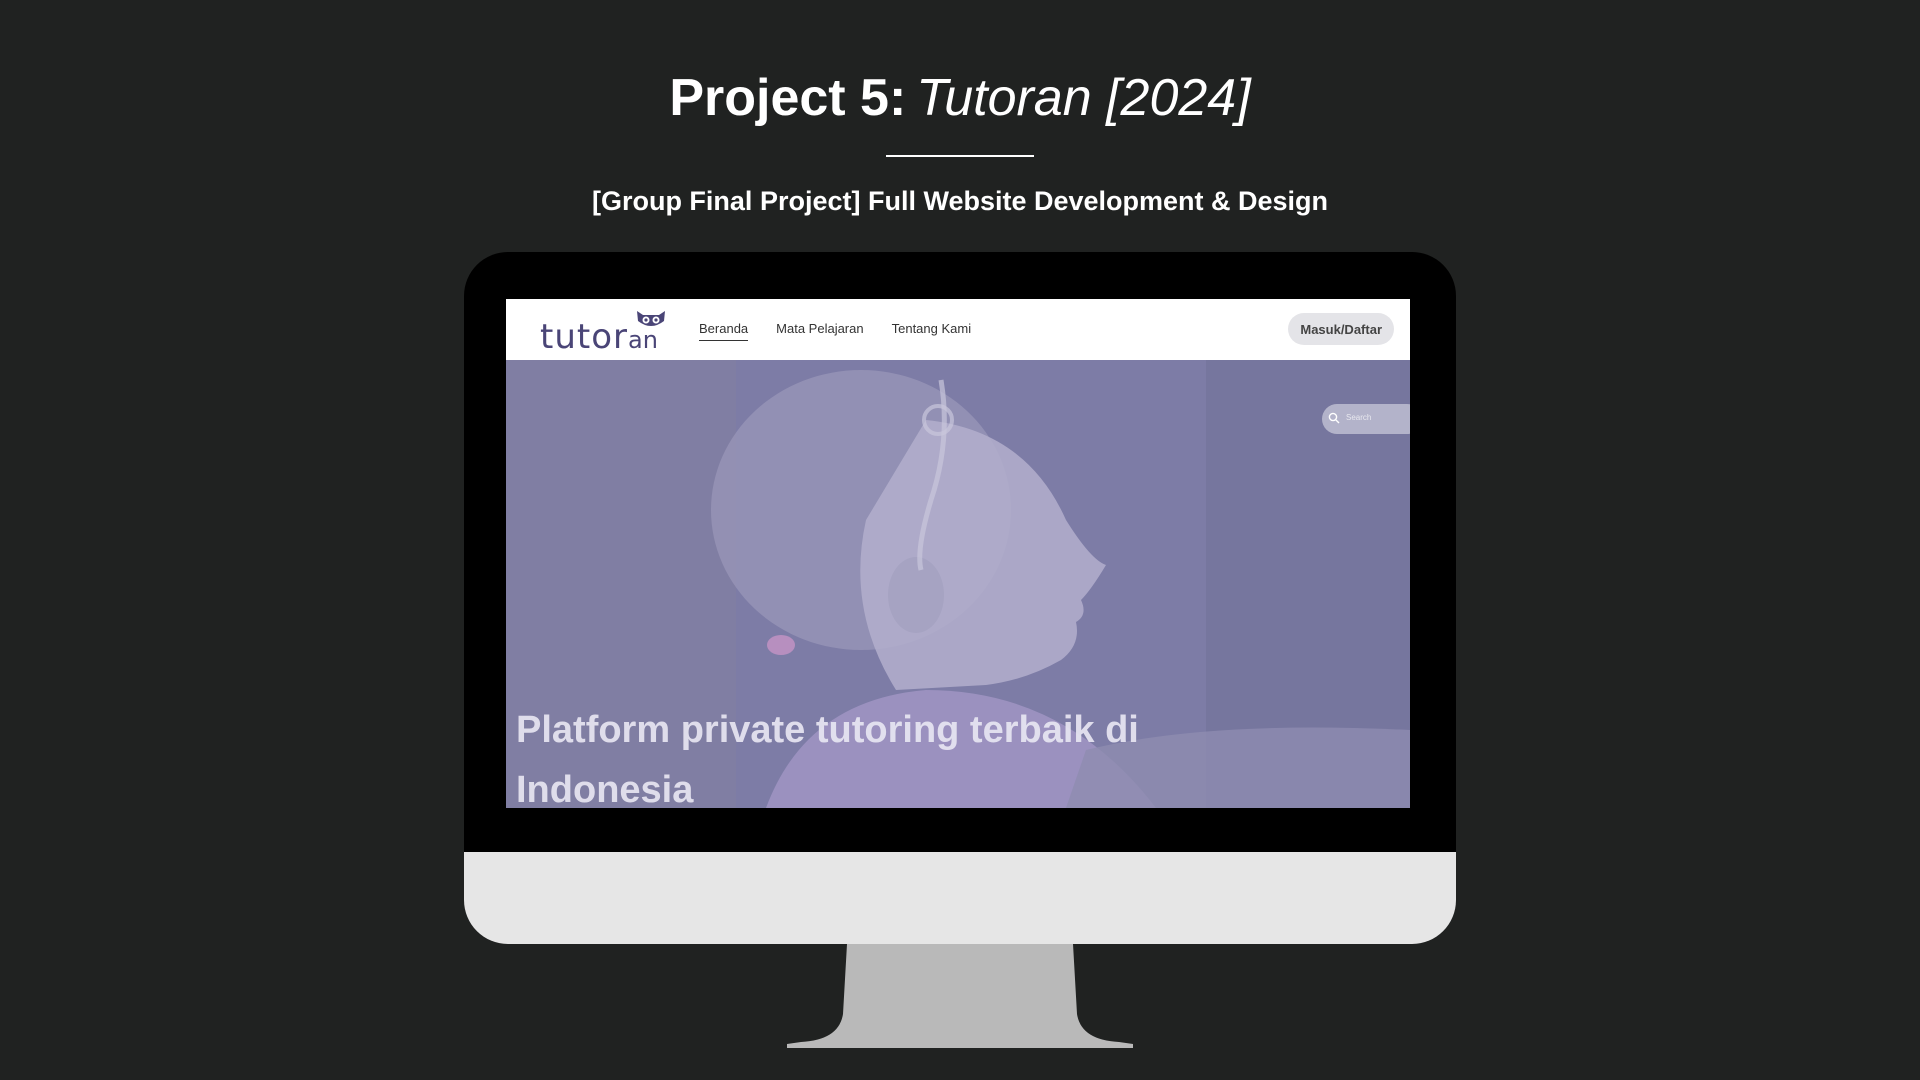 This screenshot has width=1920, height=1080. Describe the element at coordinates (1341, 329) in the screenshot. I see `login-register-button: Masuk/Daftar` at that location.